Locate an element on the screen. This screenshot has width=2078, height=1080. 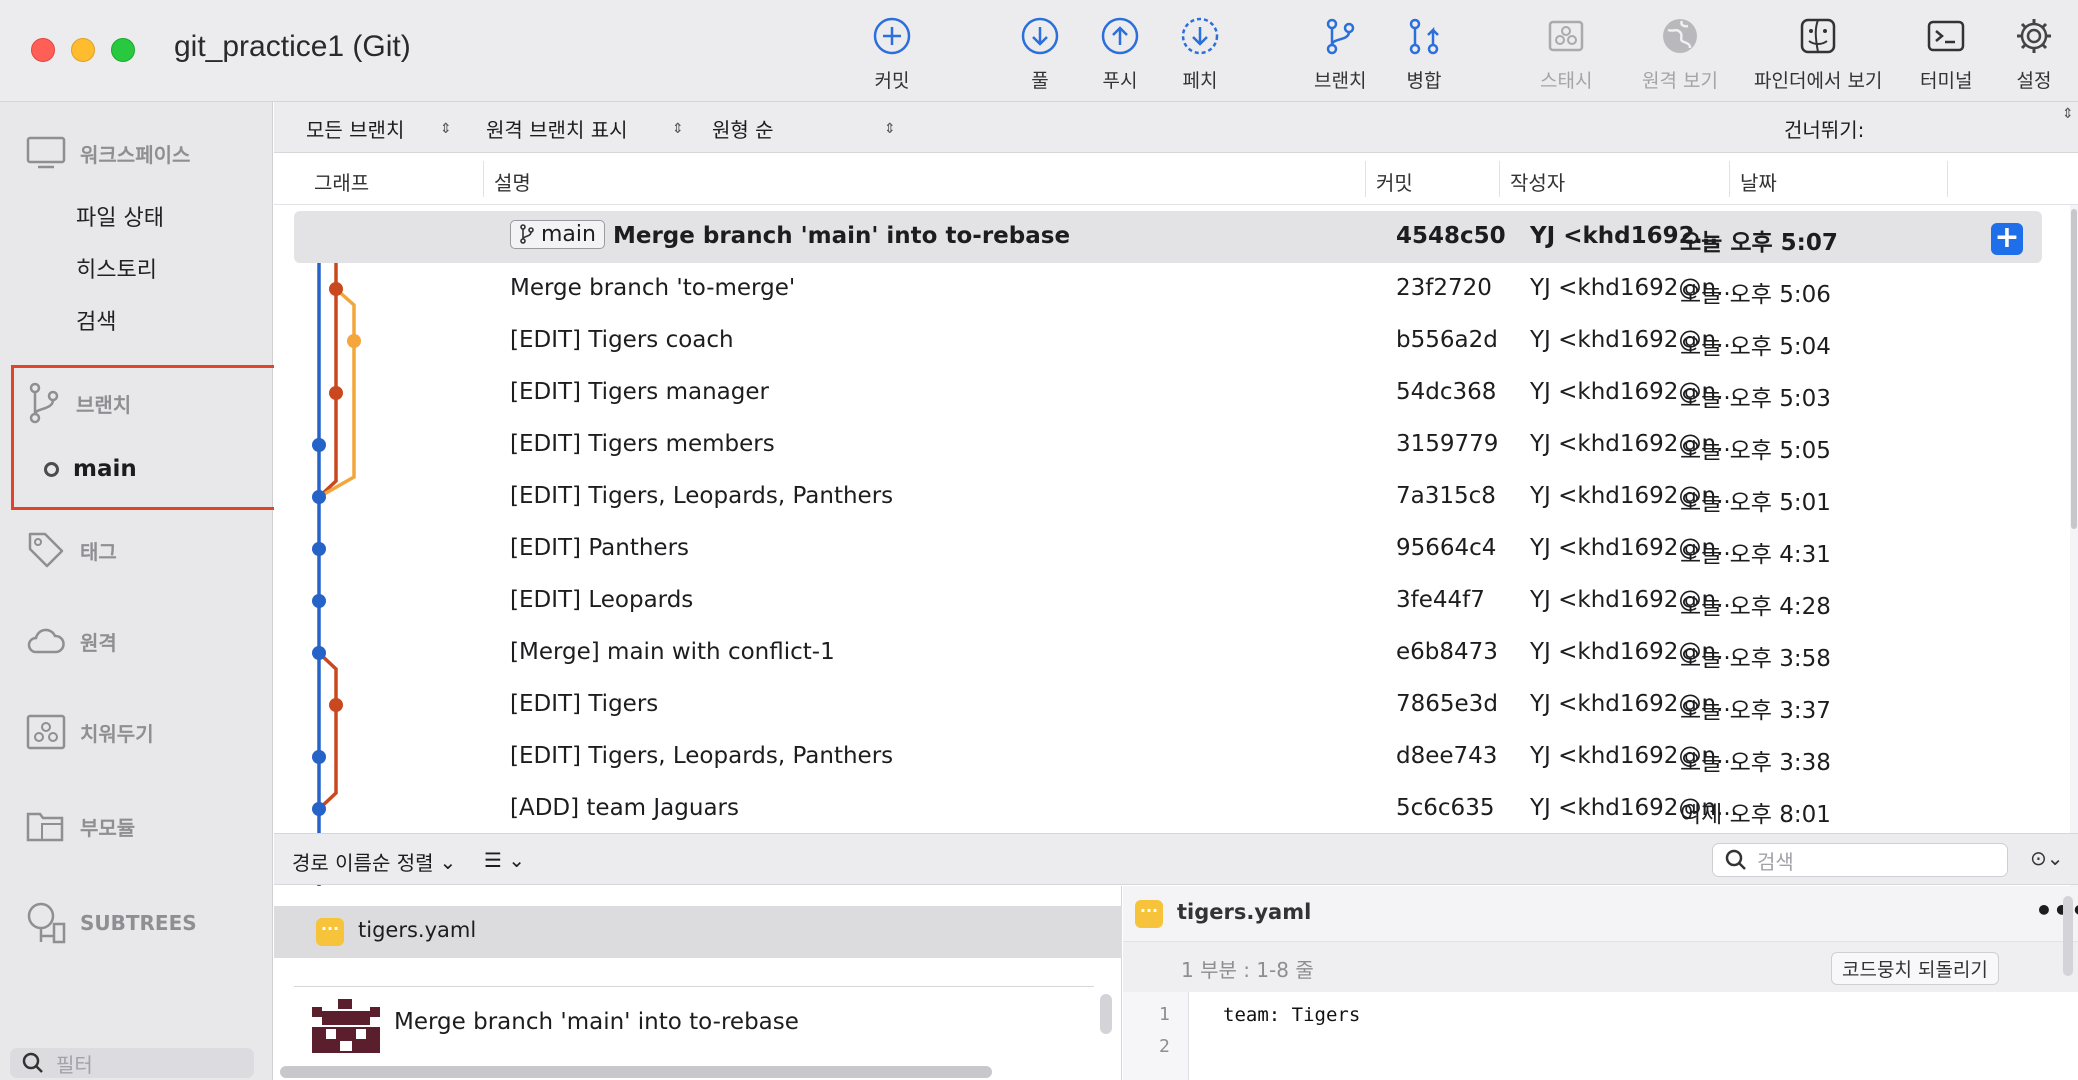
settings-button: 설정 is located at coordinates (2034, 54).